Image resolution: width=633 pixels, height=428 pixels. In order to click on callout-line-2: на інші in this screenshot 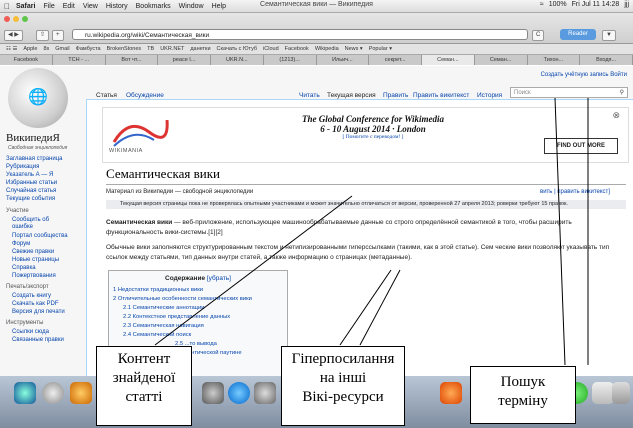, I will do `click(343, 378)`.